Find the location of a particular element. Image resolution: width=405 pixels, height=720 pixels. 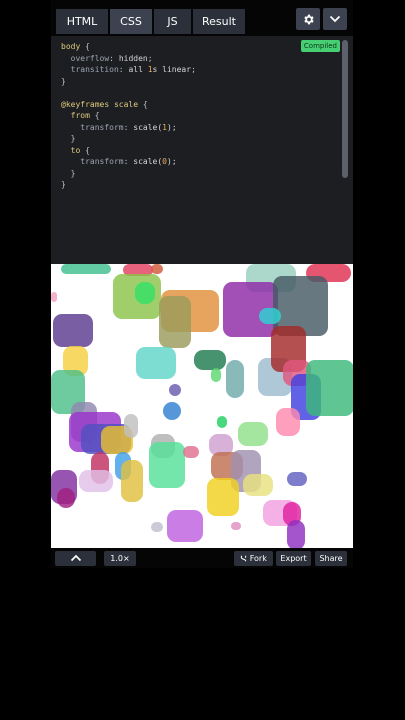

code-line: to { is located at coordinates (75, 150).